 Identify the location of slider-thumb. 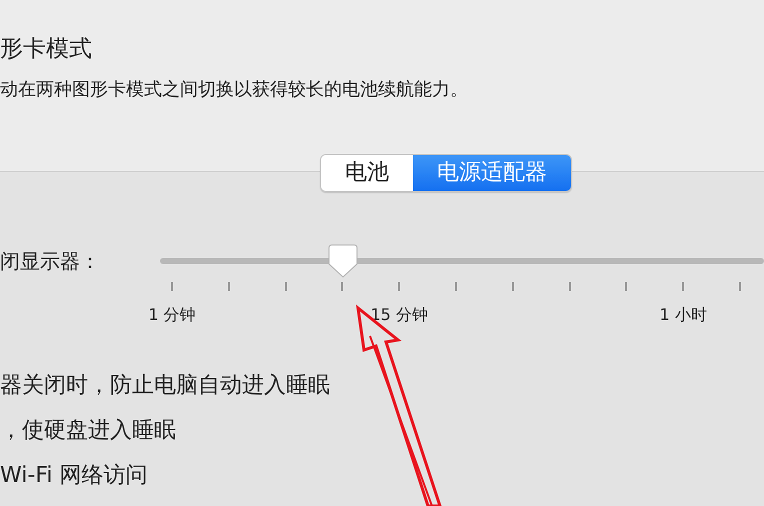
(343, 261).